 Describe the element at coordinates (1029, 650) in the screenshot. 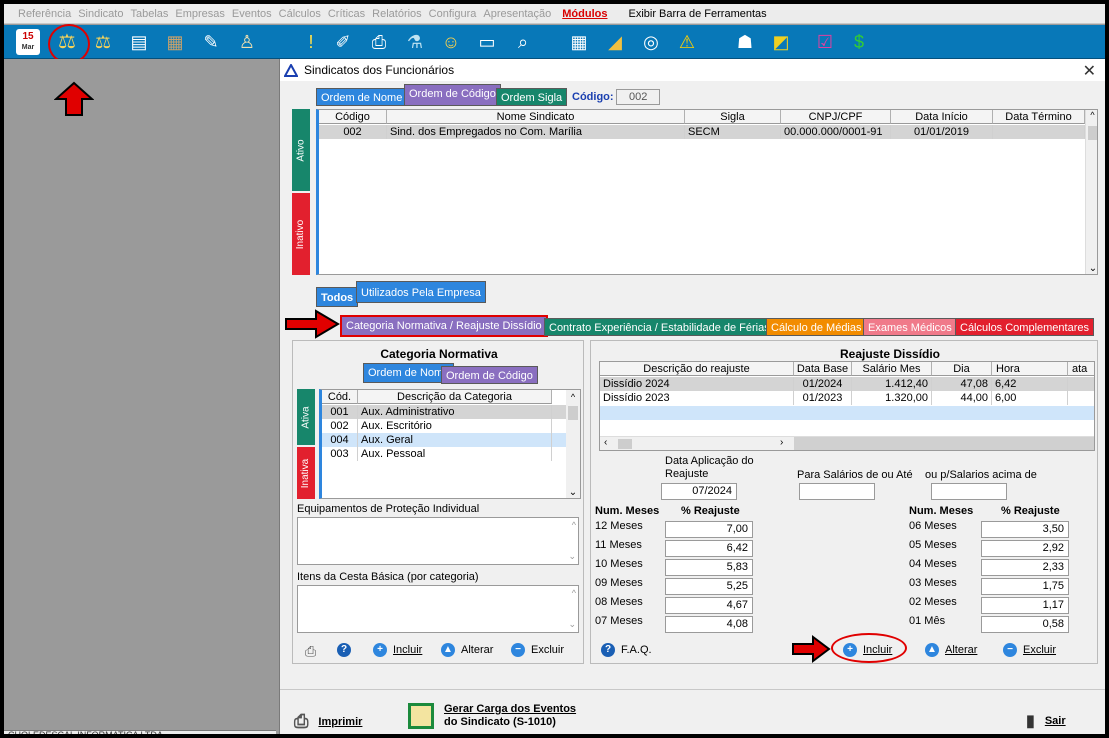

I see `reajuste-excluir-button: − Excluir` at that location.